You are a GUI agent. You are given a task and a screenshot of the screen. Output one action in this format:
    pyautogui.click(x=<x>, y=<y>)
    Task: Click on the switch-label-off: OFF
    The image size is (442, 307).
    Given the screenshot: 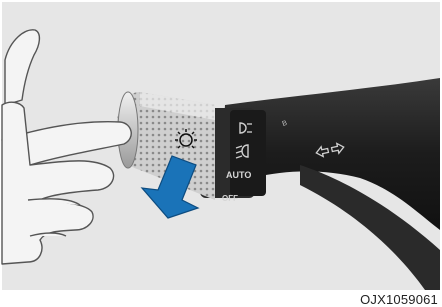 What is the action you would take?
    pyautogui.click(x=230, y=198)
    